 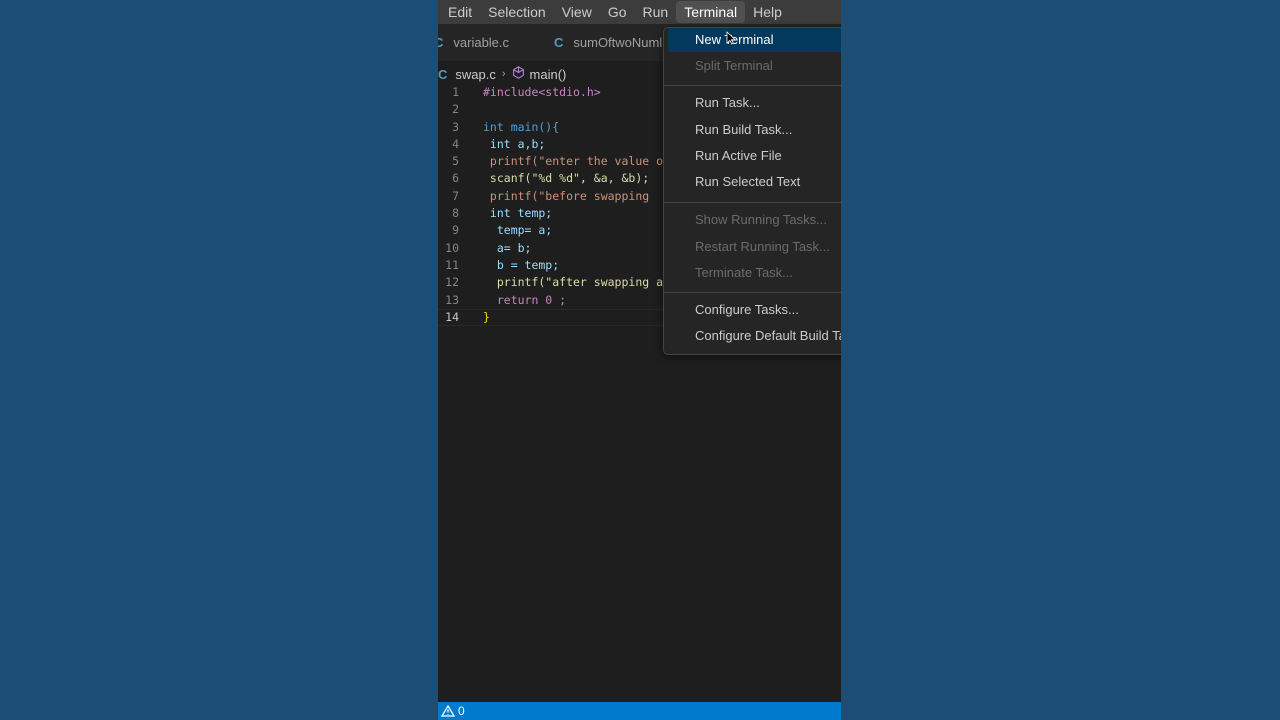 What do you see at coordinates (618, 42) in the screenshot?
I see `tab-label: sumOftwoNuml` at bounding box center [618, 42].